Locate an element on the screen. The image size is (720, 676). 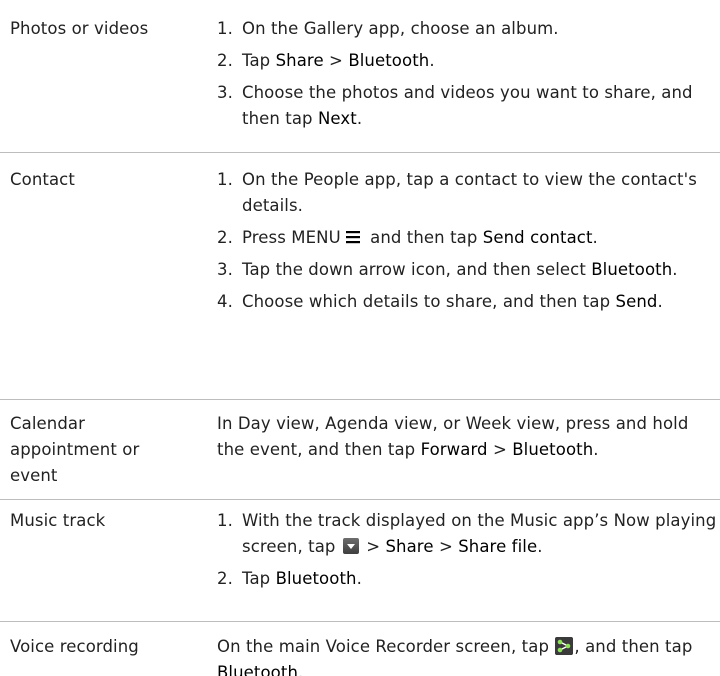
row-label: Contact is located at coordinates (42, 179).